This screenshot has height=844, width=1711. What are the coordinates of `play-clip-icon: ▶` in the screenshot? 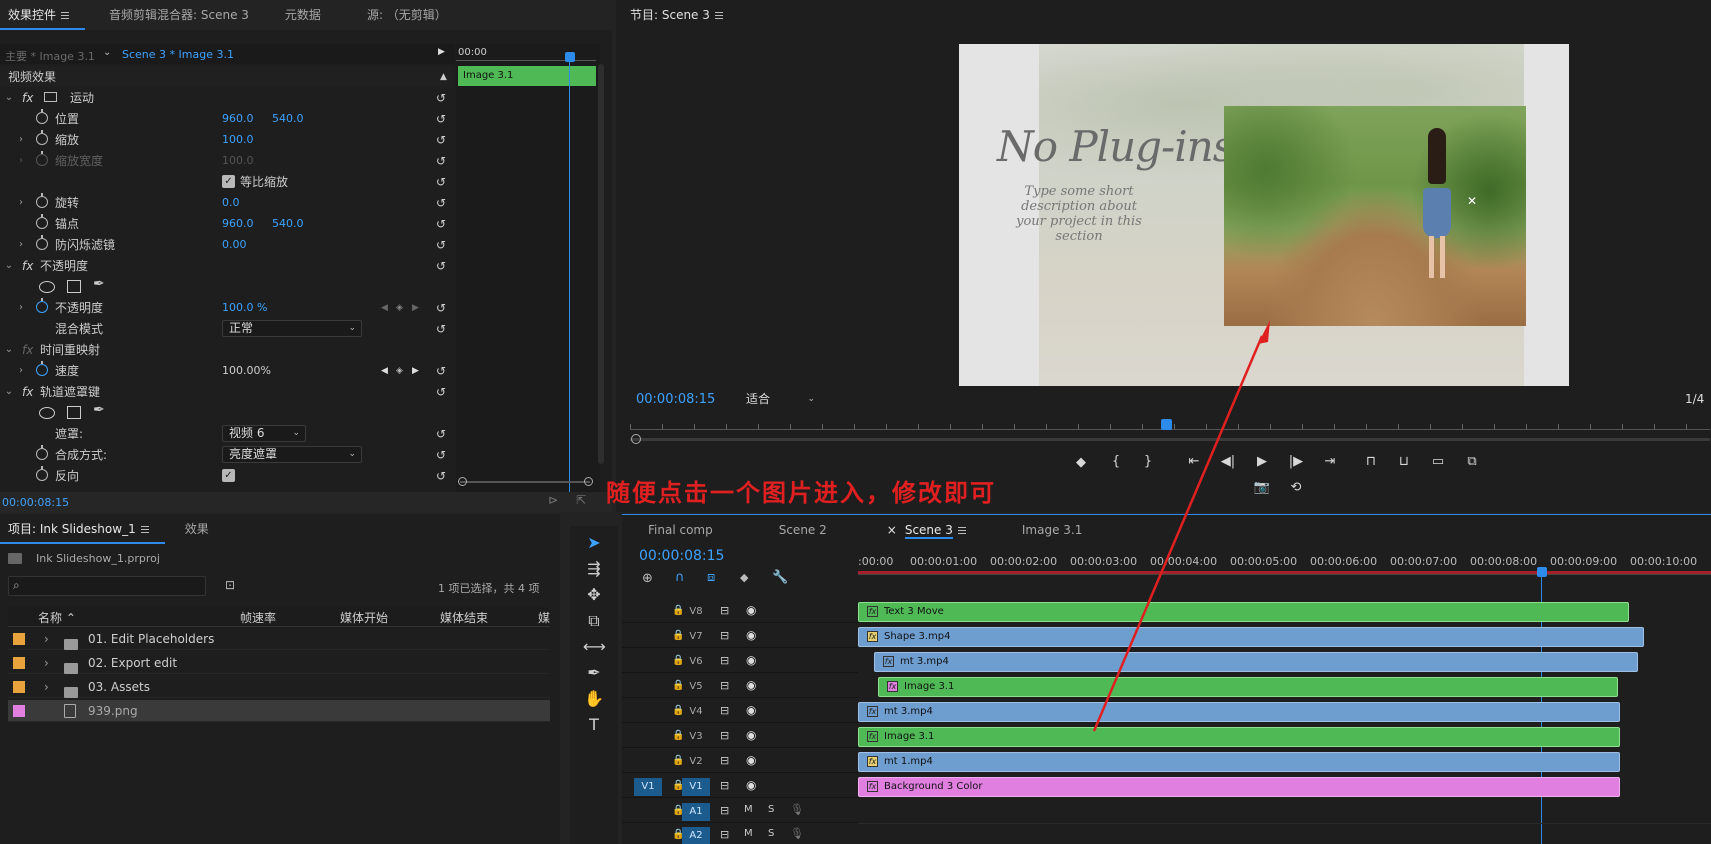 It's located at (441, 52).